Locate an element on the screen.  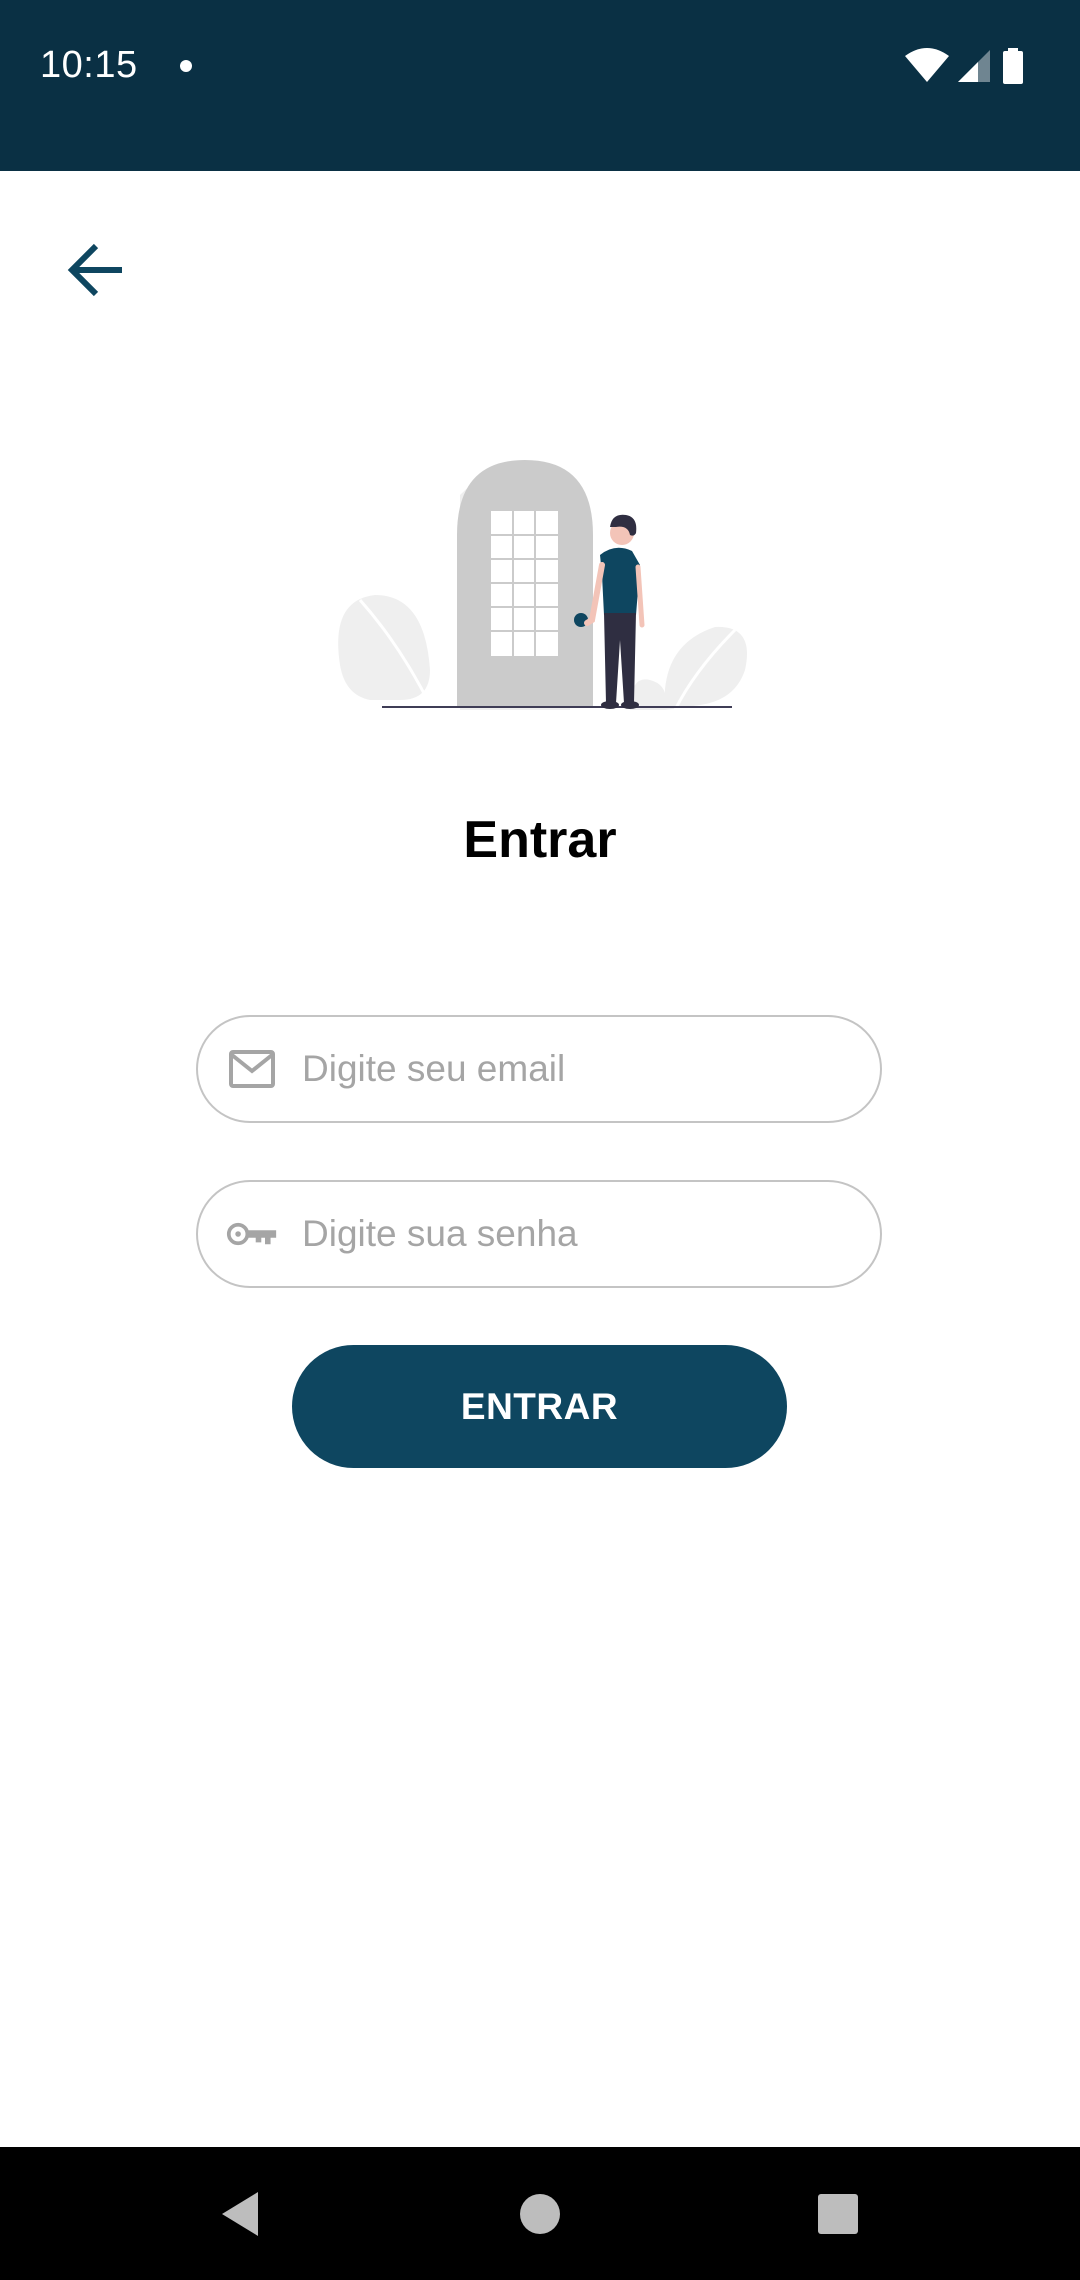
password-field is located at coordinates (539, 1234).